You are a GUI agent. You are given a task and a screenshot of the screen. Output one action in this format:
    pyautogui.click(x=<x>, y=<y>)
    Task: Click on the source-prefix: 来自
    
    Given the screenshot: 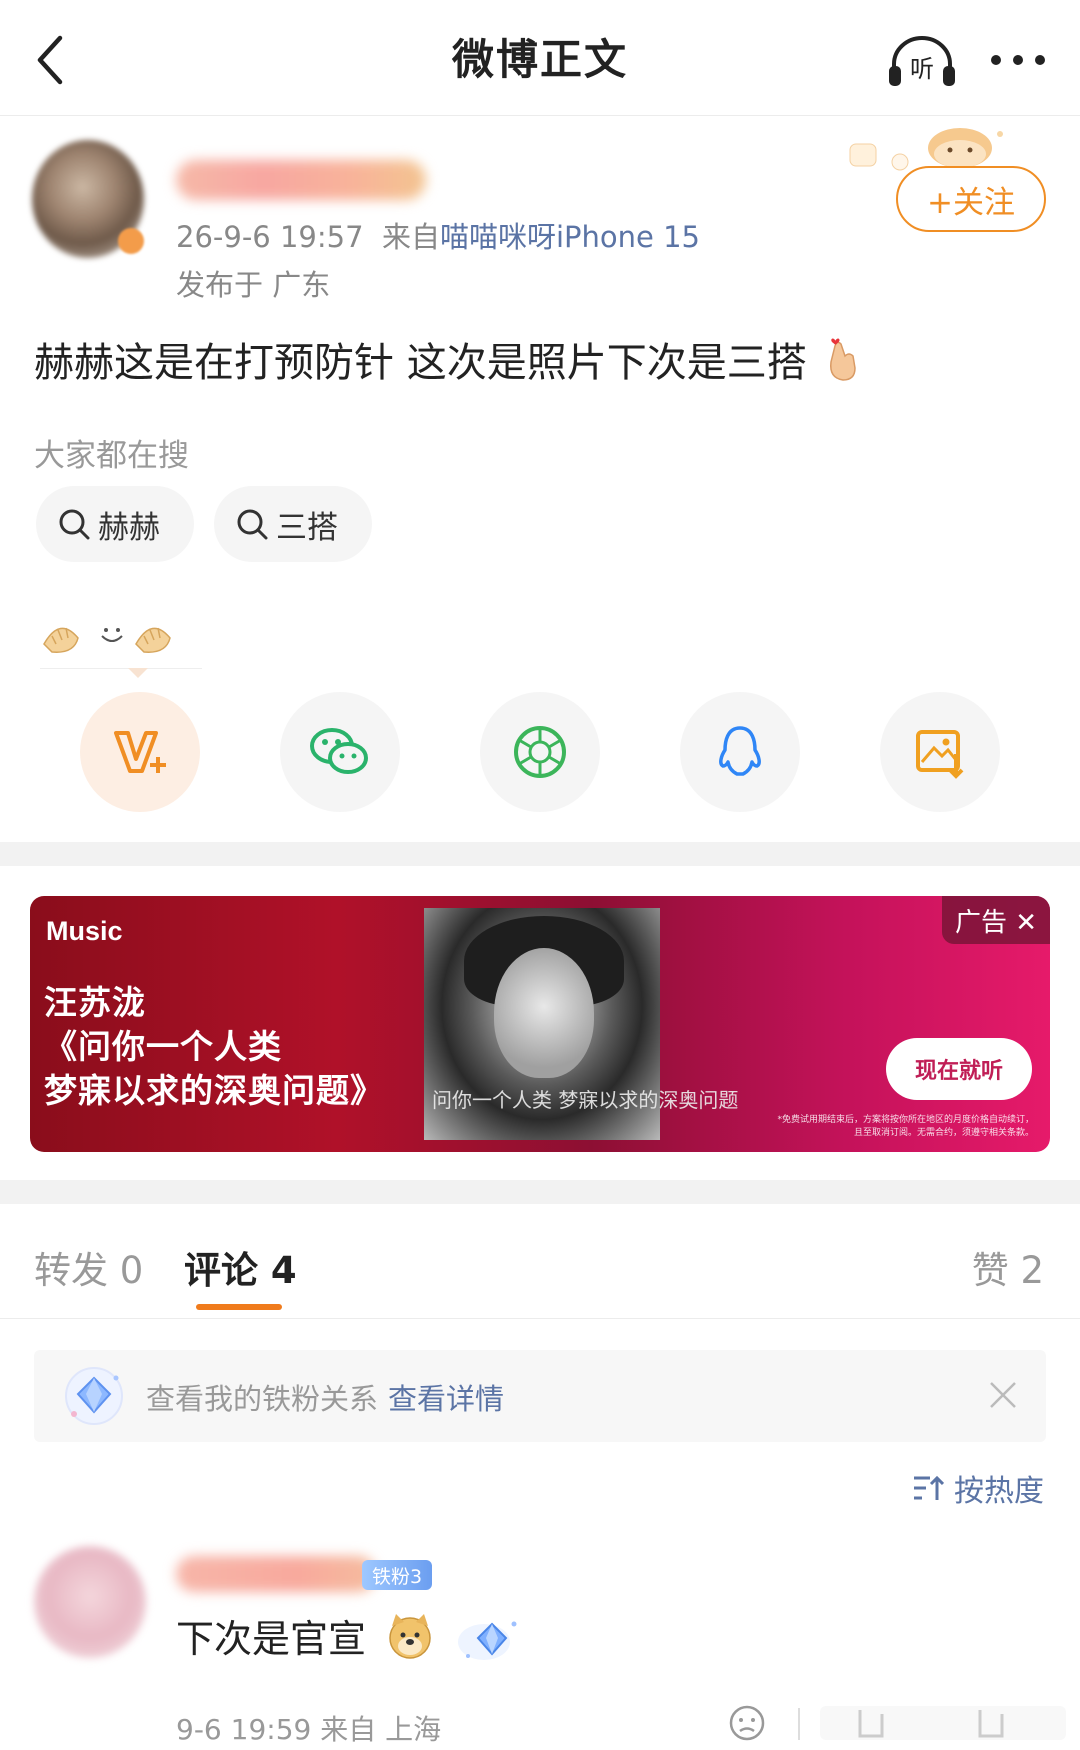 What is the action you would take?
    pyautogui.click(x=410, y=237)
    